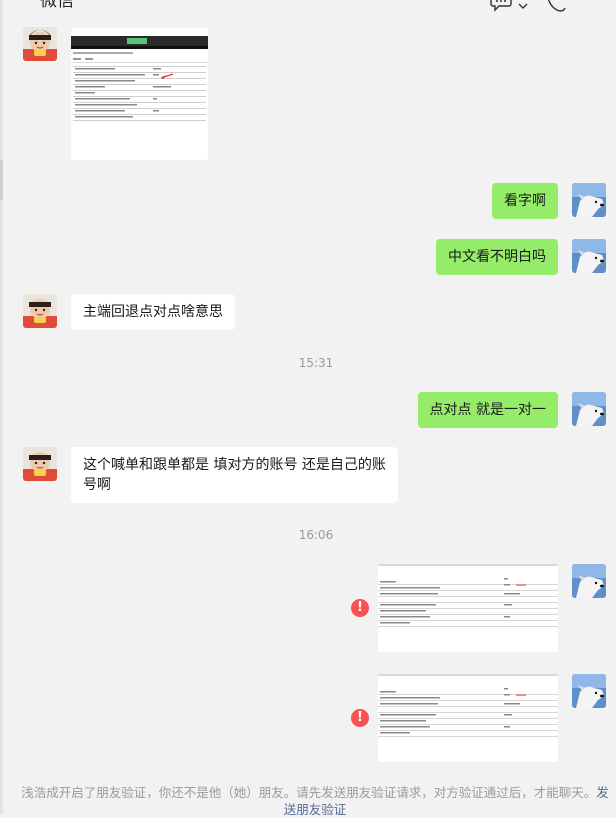  I want to click on incoming-image-message, so click(139, 94).